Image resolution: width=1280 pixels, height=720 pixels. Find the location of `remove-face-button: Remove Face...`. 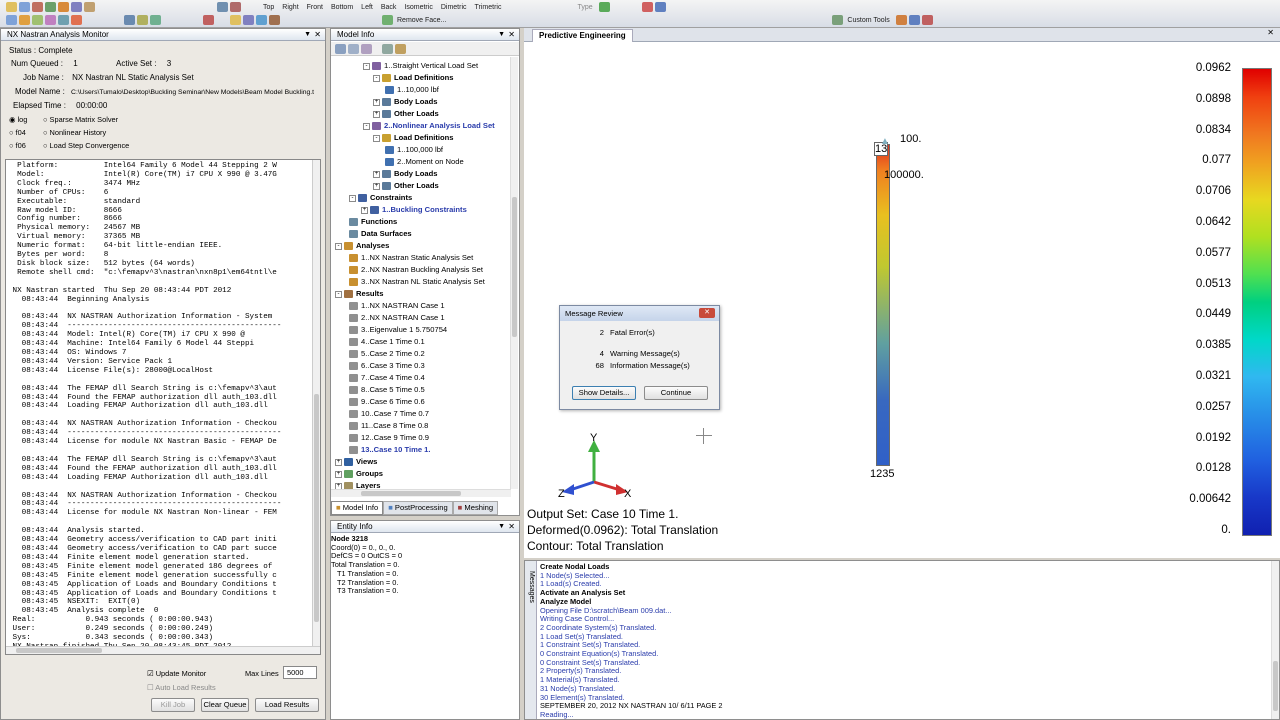

remove-face-button: Remove Face... is located at coordinates (421, 20).